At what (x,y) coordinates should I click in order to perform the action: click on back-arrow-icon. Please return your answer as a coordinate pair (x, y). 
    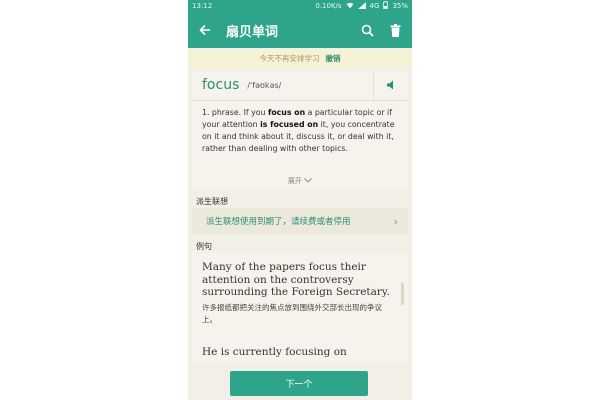
    Looking at the image, I should click on (204, 30).